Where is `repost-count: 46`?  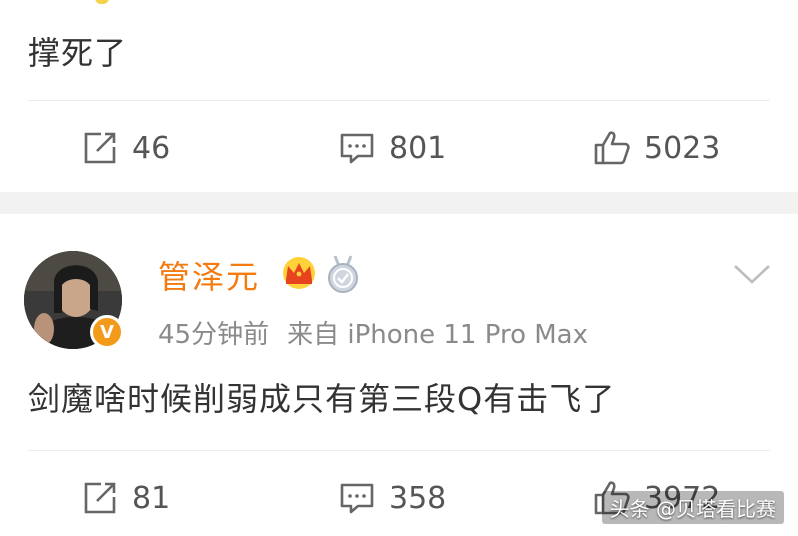 repost-count: 46 is located at coordinates (151, 148).